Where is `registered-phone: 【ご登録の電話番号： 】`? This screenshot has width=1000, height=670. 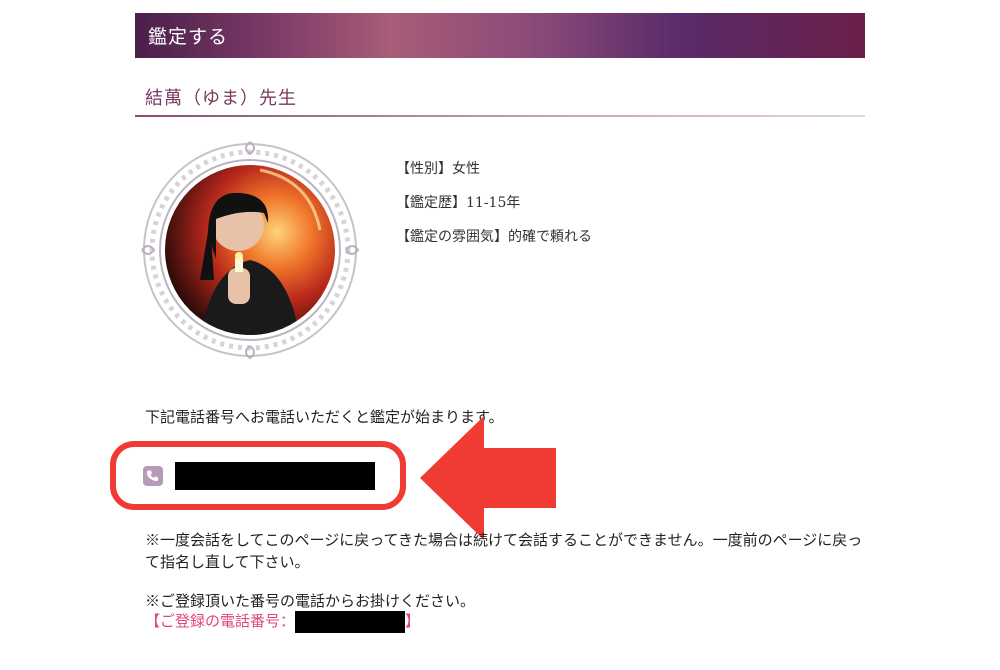 registered-phone: 【ご登録の電話番号： 】 is located at coordinates (283, 622).